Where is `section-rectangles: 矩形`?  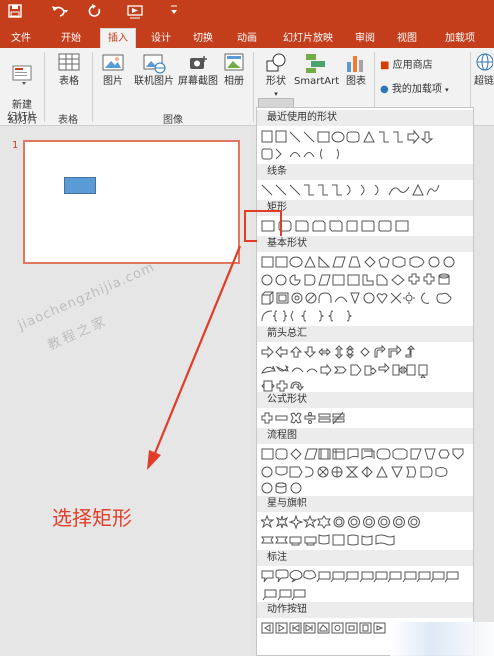
section-rectangles: 矩形 is located at coordinates (365, 208).